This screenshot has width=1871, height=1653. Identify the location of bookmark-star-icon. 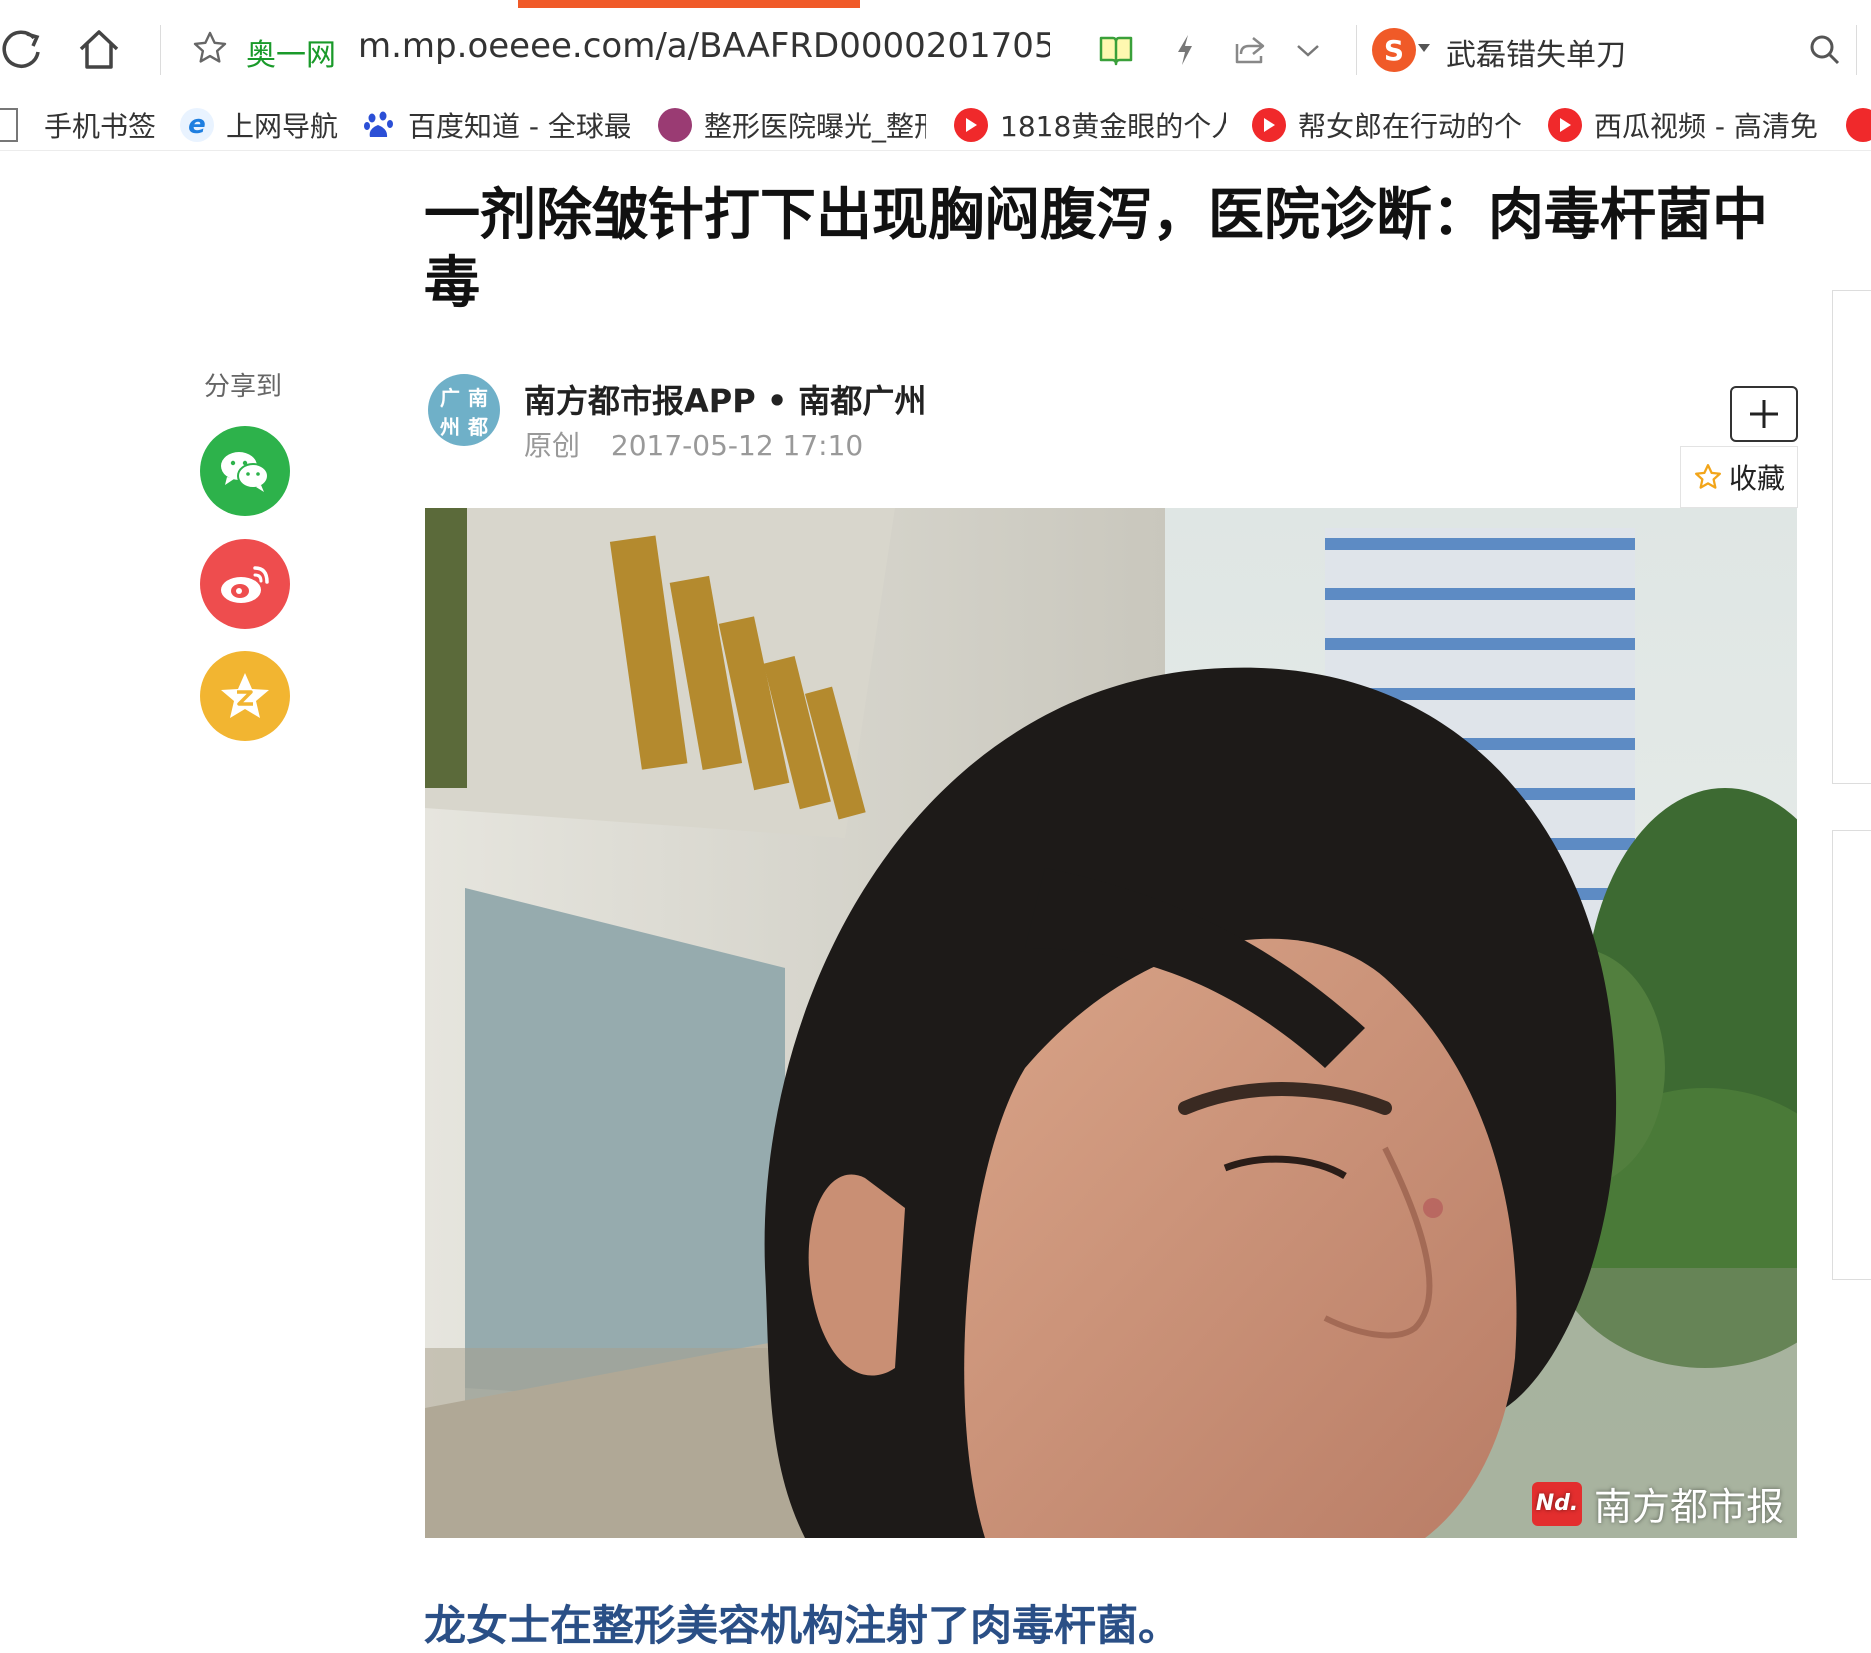
(210, 48).